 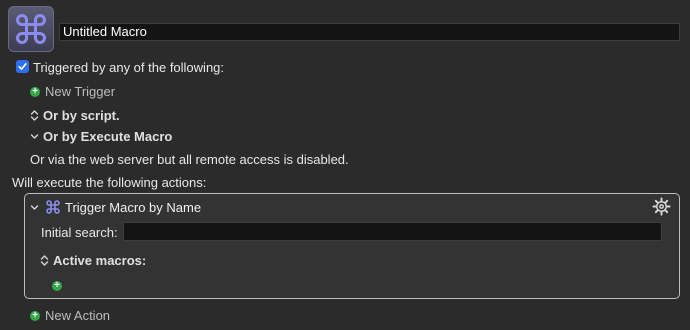 I want to click on action-header: Trigger Macro by Name, so click(x=115, y=207).